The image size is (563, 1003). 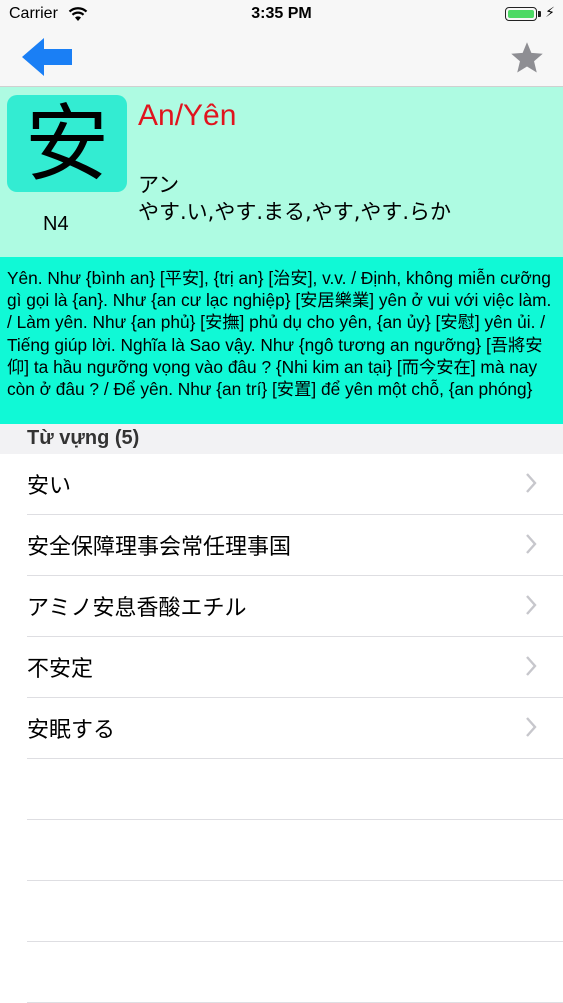 I want to click on onyomi-reading: アン, so click(x=159, y=185).